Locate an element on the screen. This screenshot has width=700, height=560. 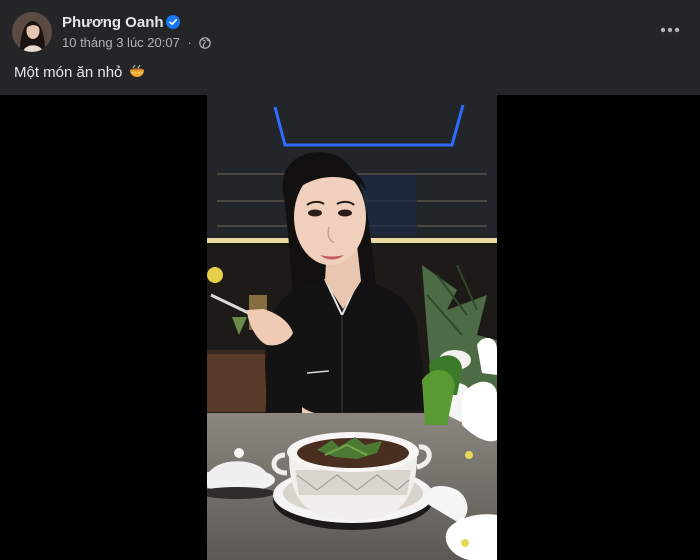
post-caption: Một món ăn nhỏ is located at coordinates (79, 73).